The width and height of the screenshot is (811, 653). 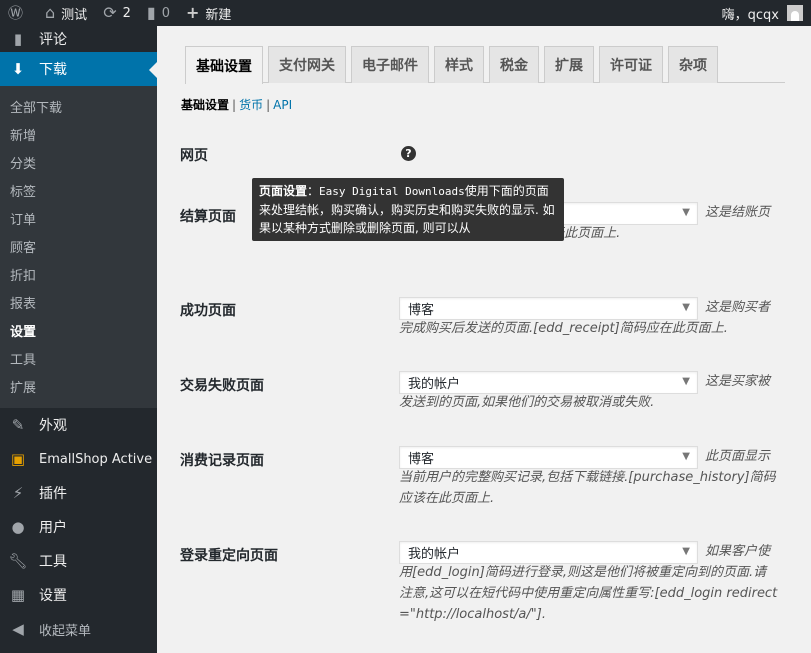 What do you see at coordinates (78, 162) in the screenshot?
I see `submenu-categories: 分类` at bounding box center [78, 162].